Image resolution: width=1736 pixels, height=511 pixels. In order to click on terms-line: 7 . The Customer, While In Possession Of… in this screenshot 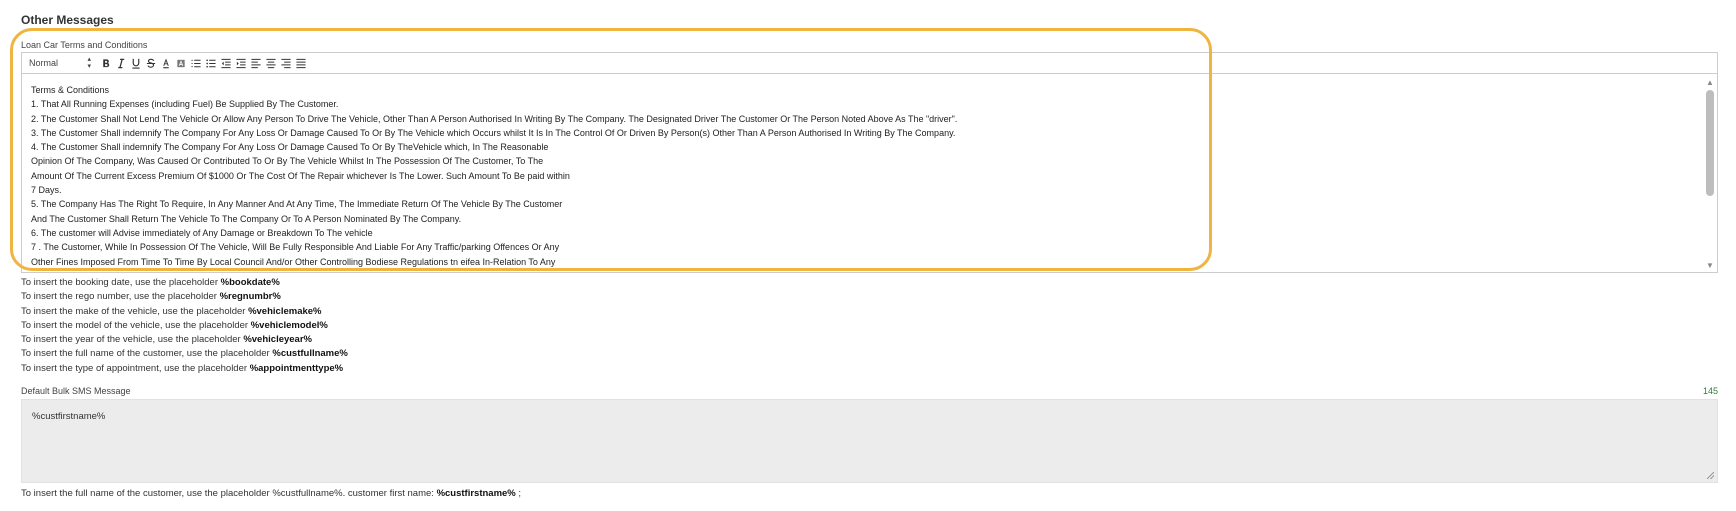, I will do `click(295, 247)`.